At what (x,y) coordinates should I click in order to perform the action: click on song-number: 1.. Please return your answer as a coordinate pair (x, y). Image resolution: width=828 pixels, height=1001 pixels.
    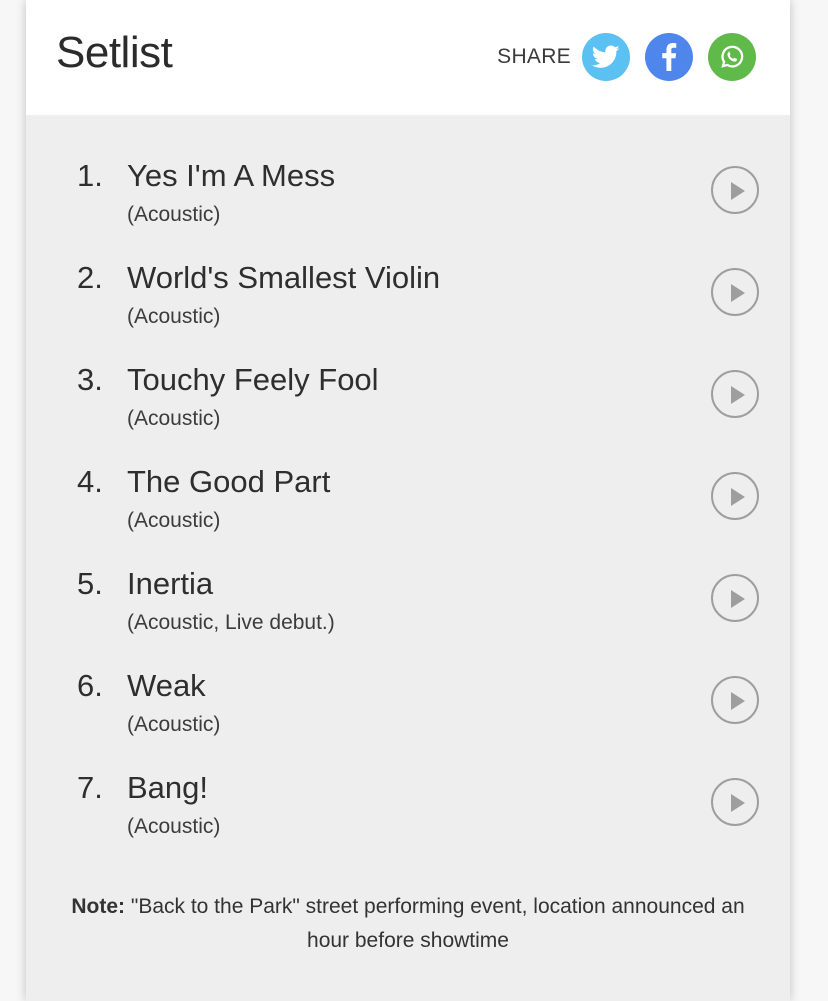
    Looking at the image, I should click on (90, 175).